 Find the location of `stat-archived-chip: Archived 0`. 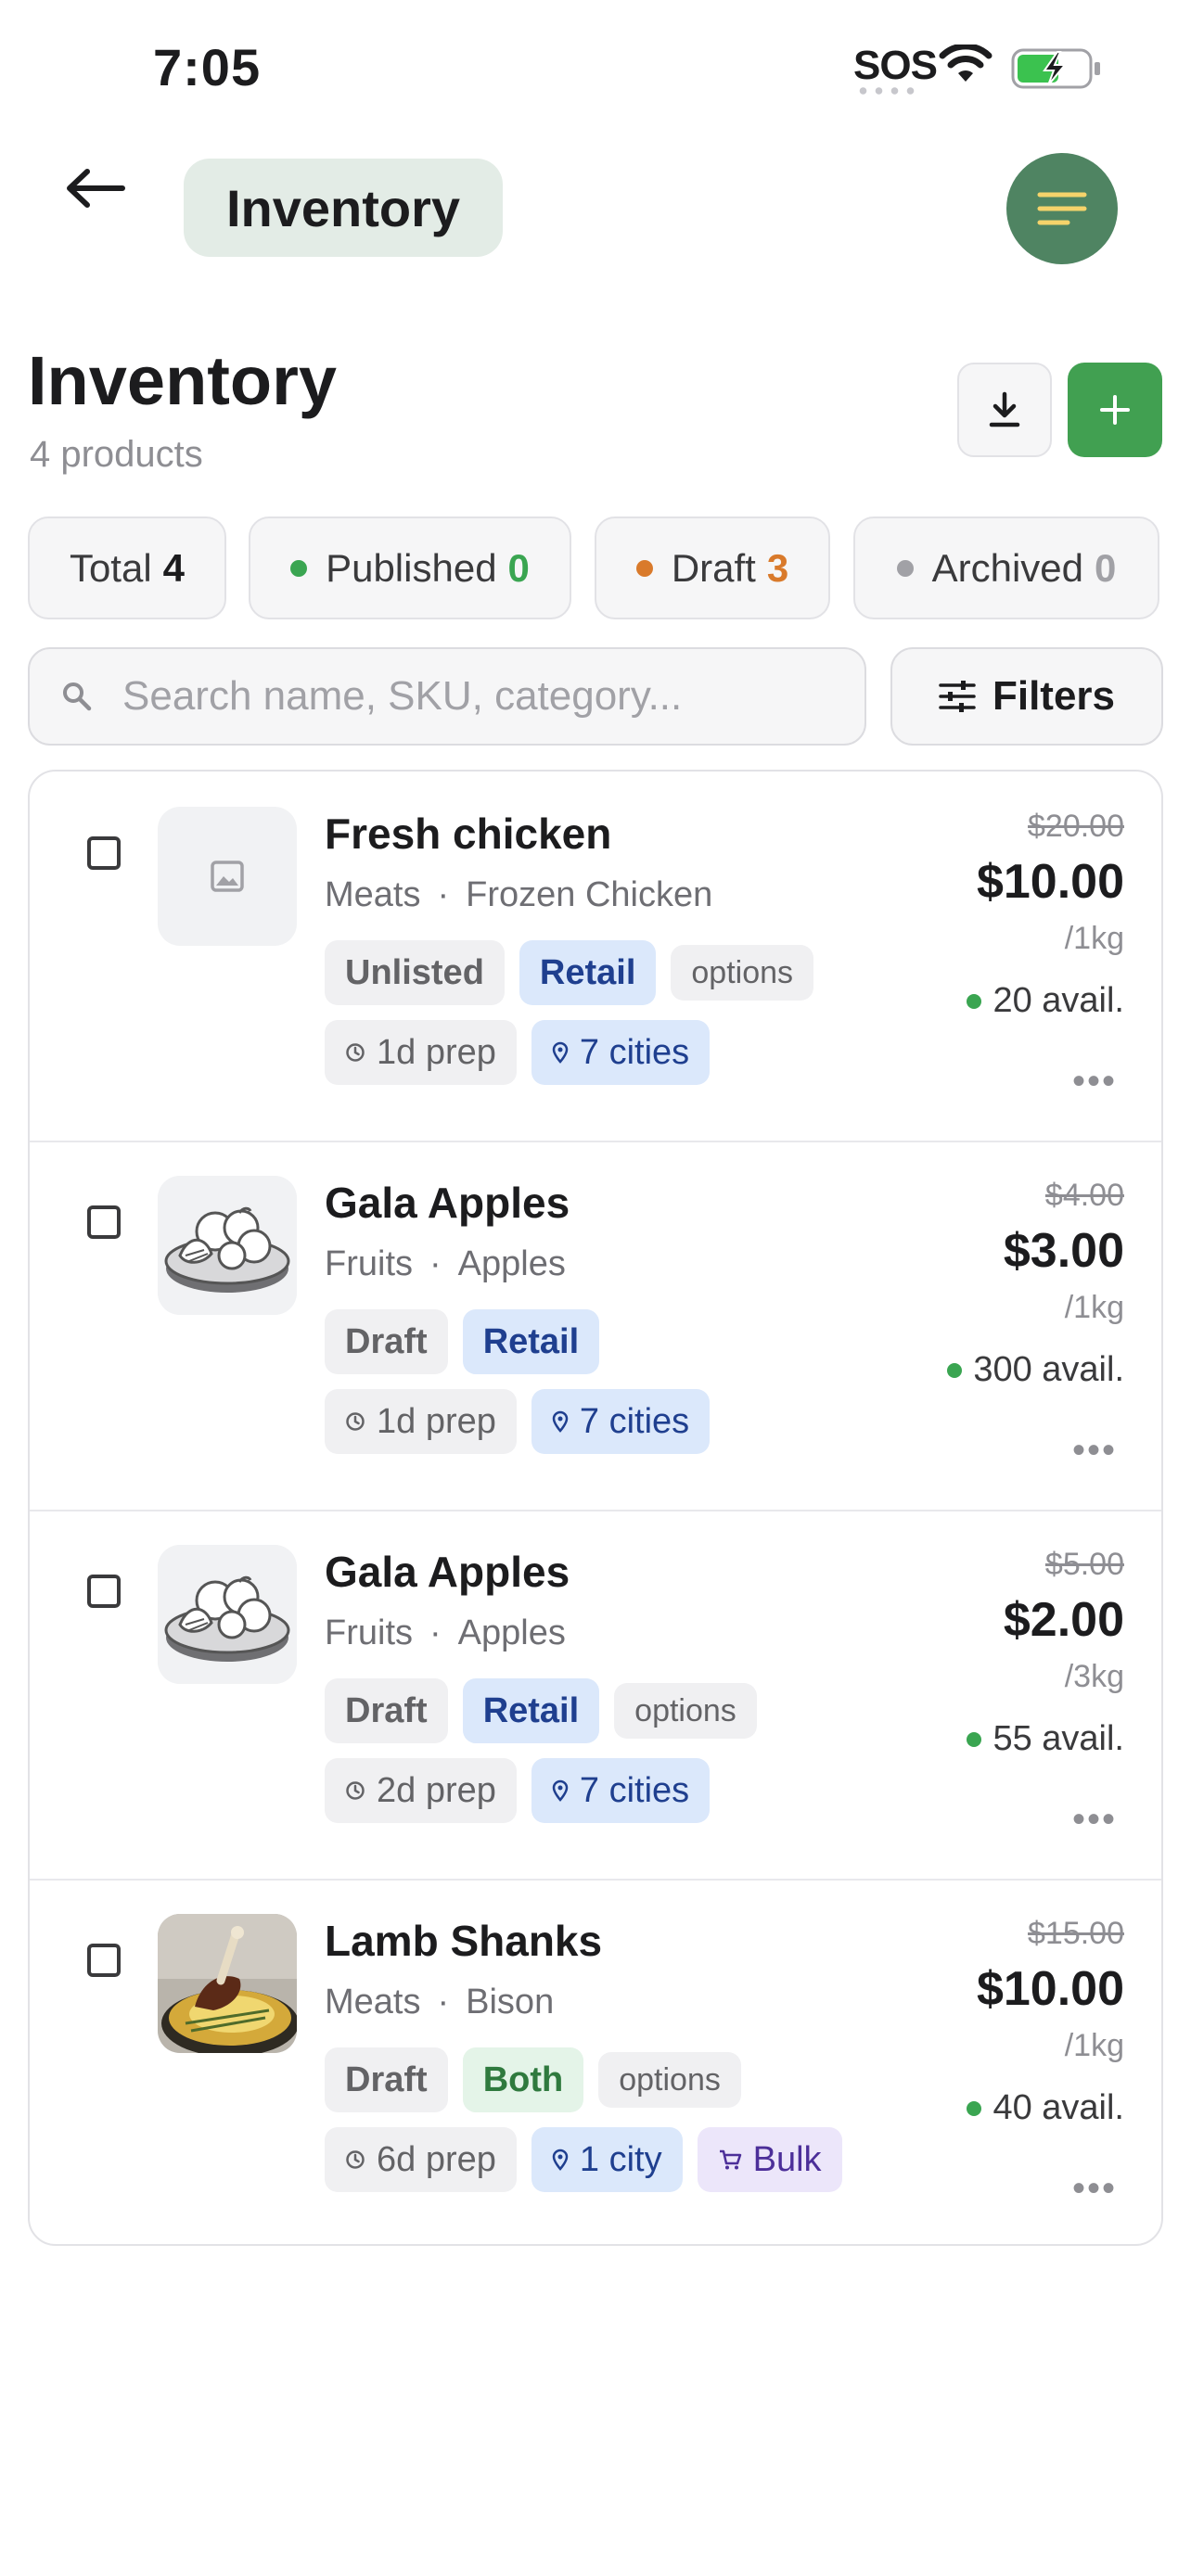

stat-archived-chip: Archived 0 is located at coordinates (1006, 568).